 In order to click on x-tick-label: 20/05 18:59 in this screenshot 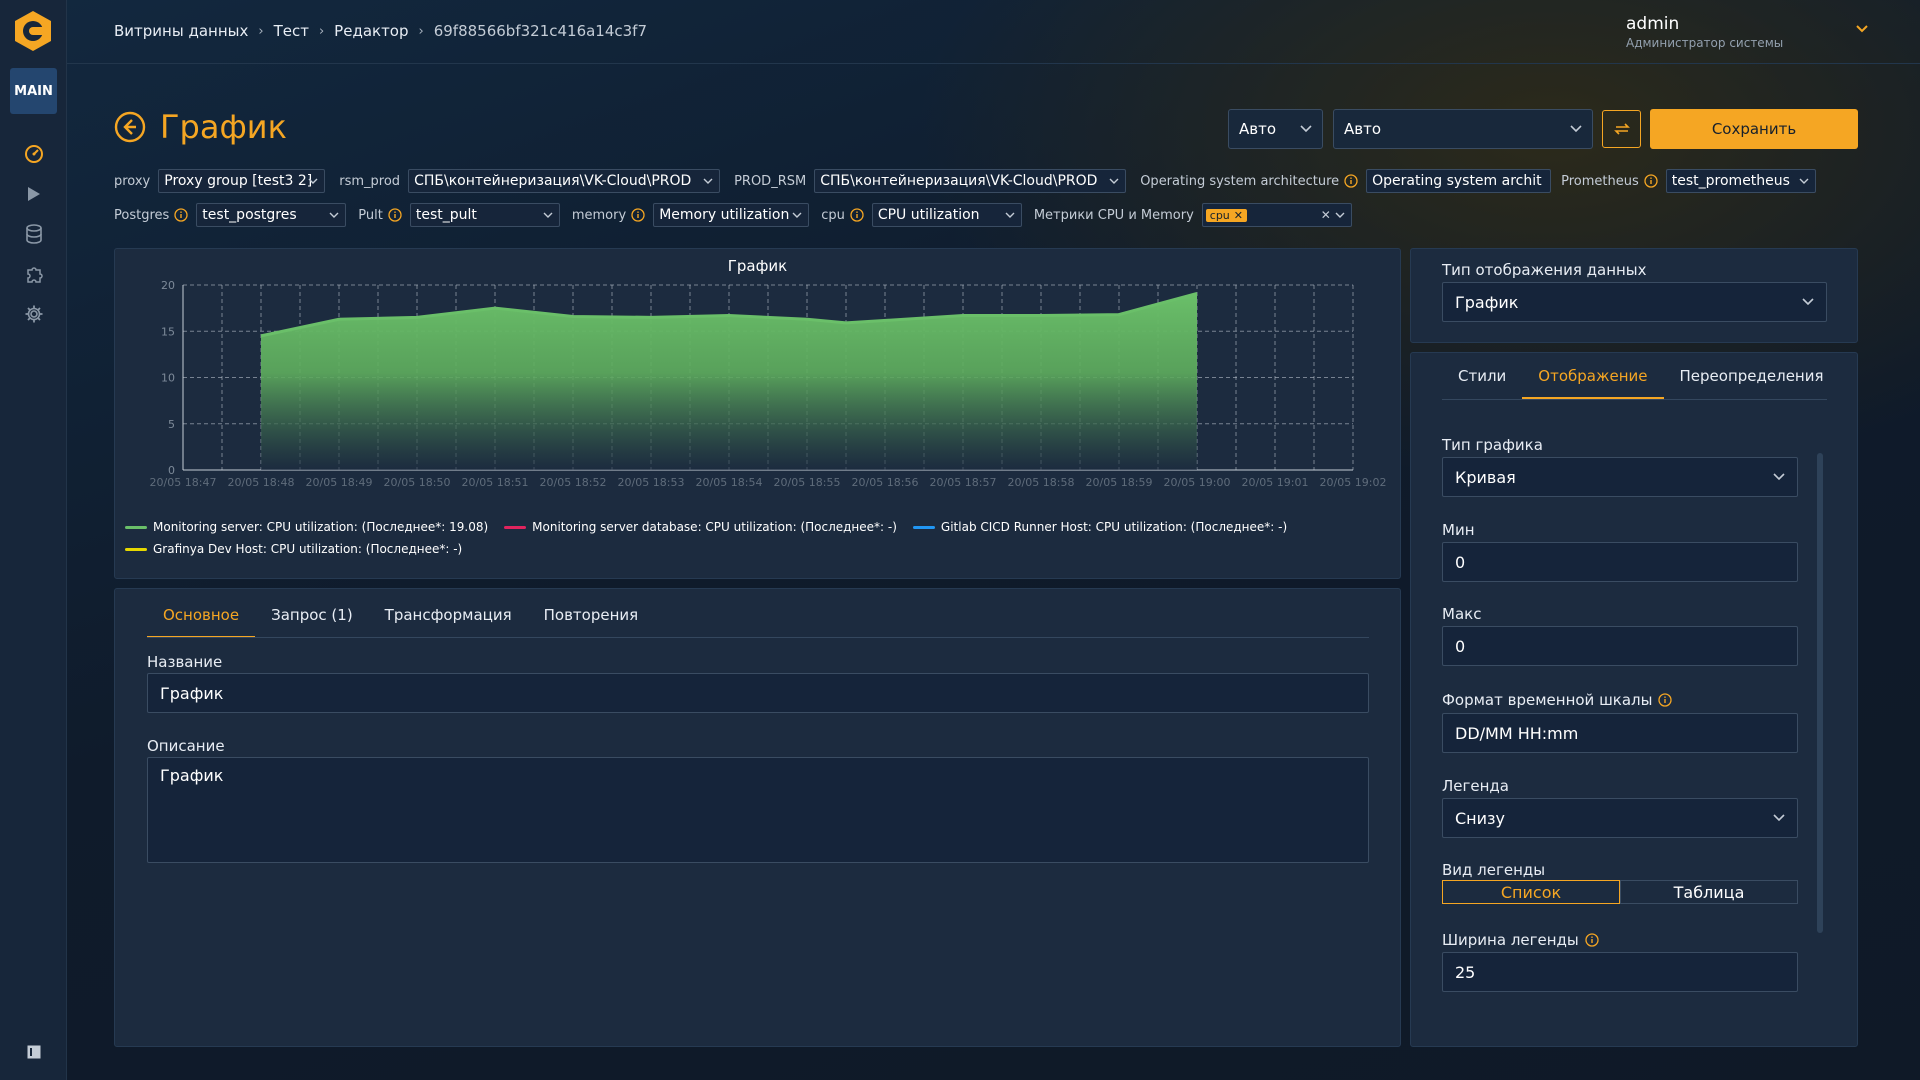, I will do `click(1119, 482)`.